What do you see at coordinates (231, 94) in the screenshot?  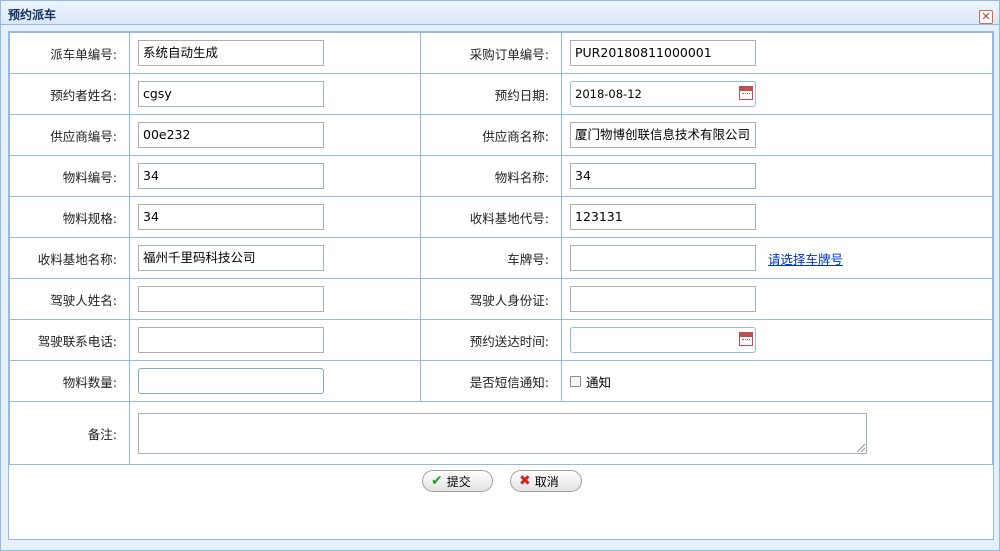 I see `reserver-name-field: cgsy` at bounding box center [231, 94].